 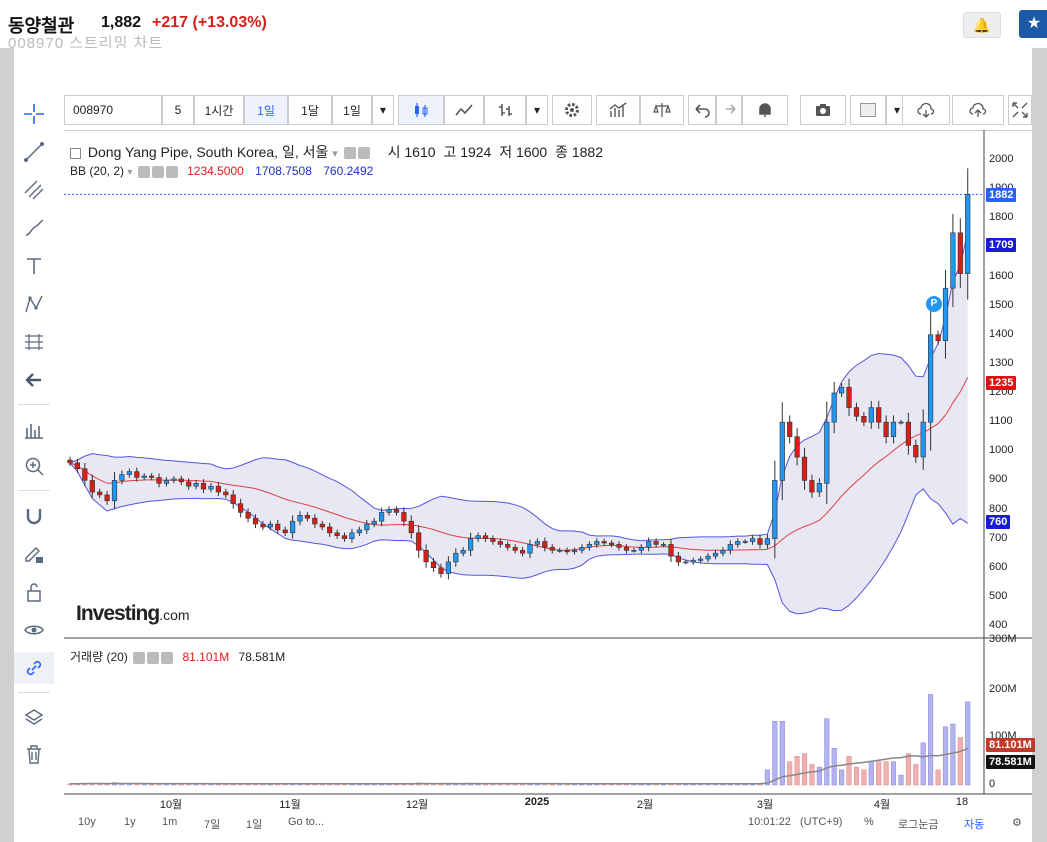 I want to click on volume-ma-value: 78.581M, so click(x=262, y=657).